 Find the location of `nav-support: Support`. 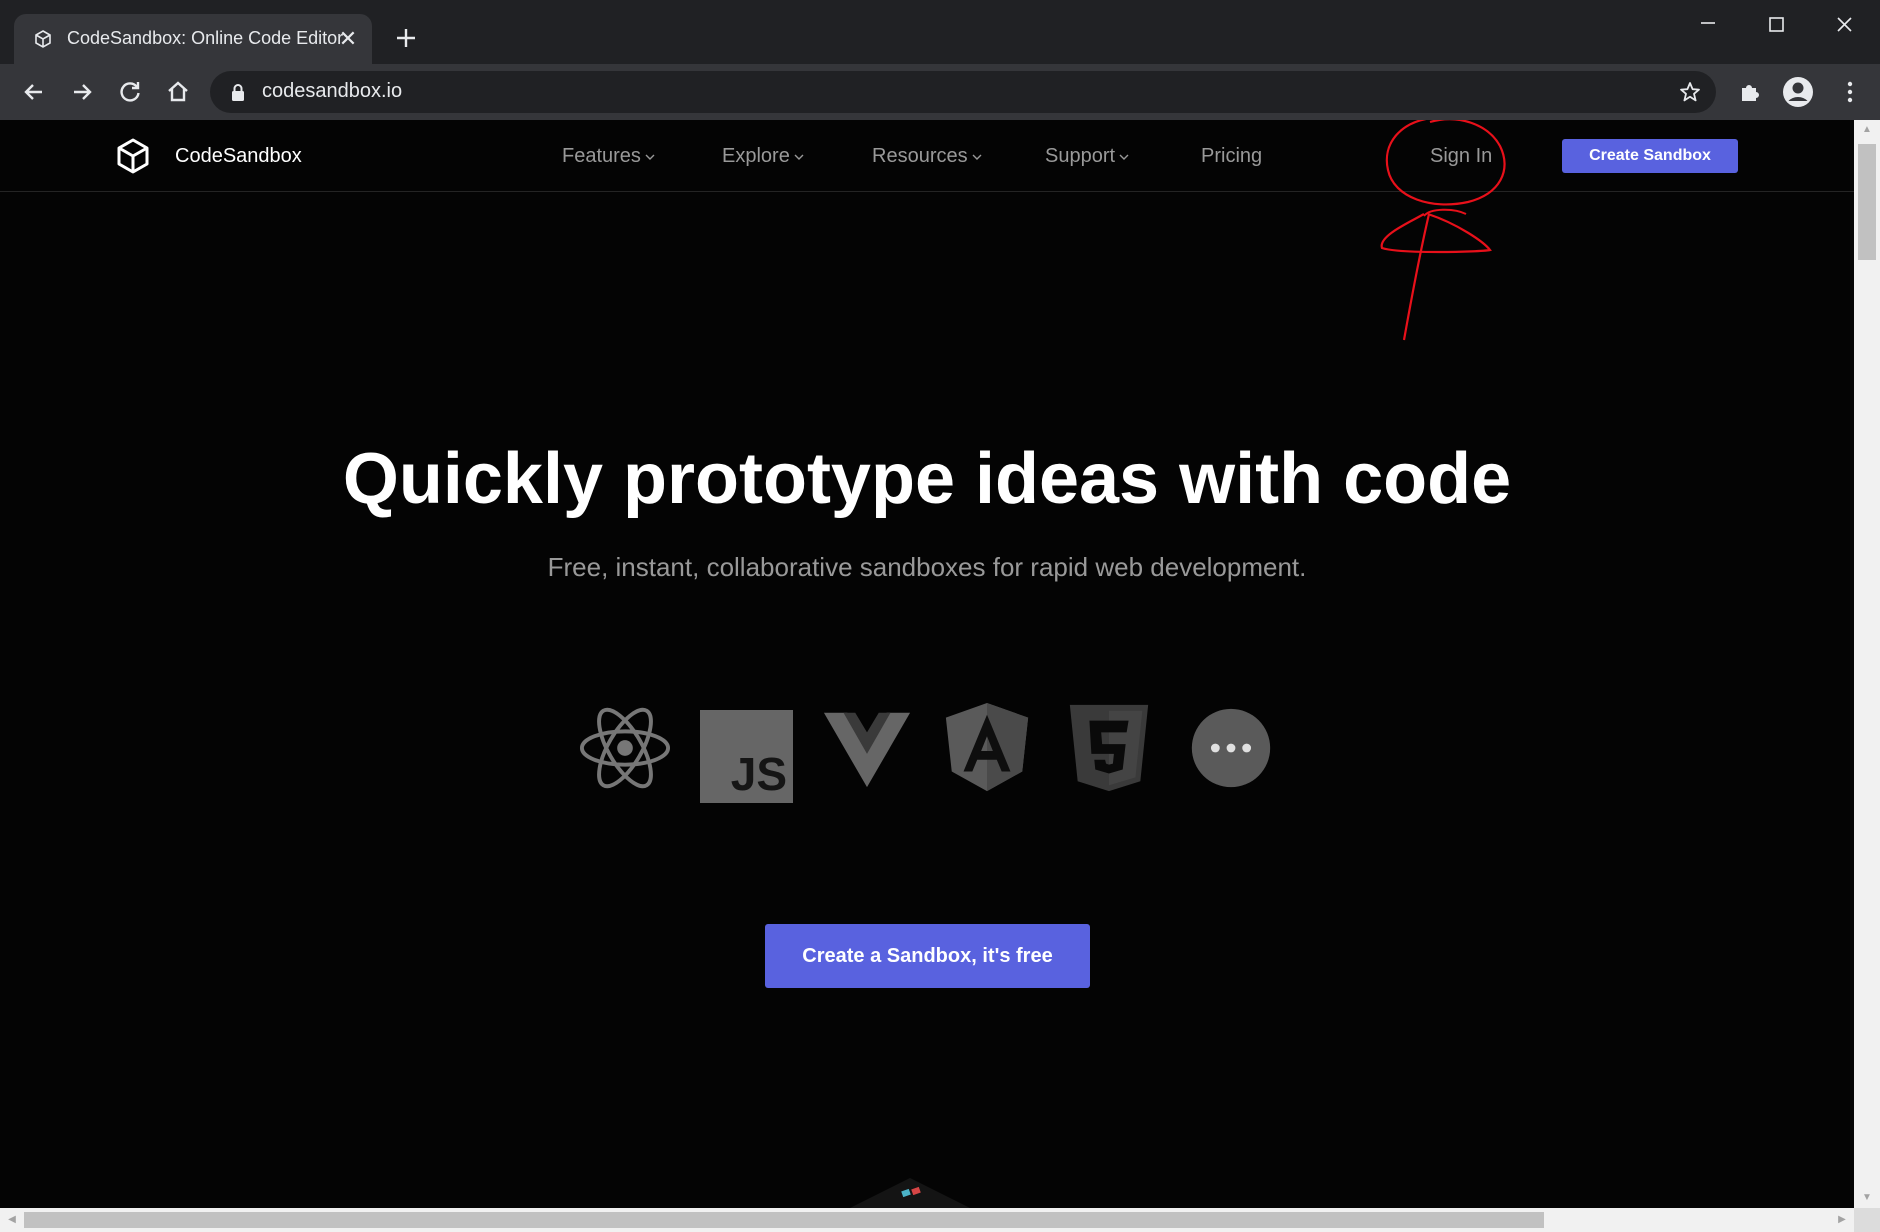

nav-support: Support is located at coordinates (1087, 156).